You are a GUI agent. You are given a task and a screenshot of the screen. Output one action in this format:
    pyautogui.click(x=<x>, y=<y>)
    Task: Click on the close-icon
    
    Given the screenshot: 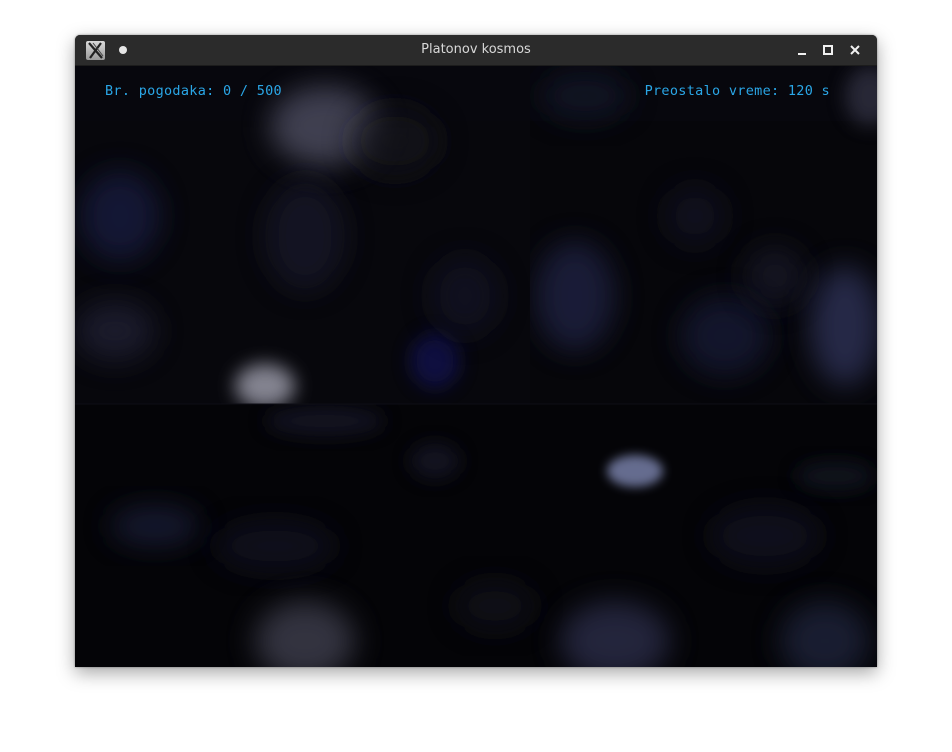 What is the action you would take?
    pyautogui.click(x=855, y=50)
    